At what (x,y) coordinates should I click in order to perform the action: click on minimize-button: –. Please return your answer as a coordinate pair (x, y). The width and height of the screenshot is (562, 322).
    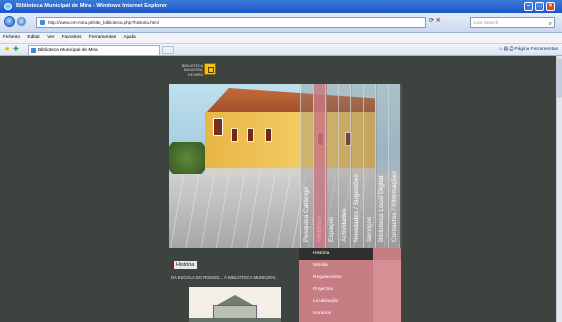
    Looking at the image, I should click on (528, 6).